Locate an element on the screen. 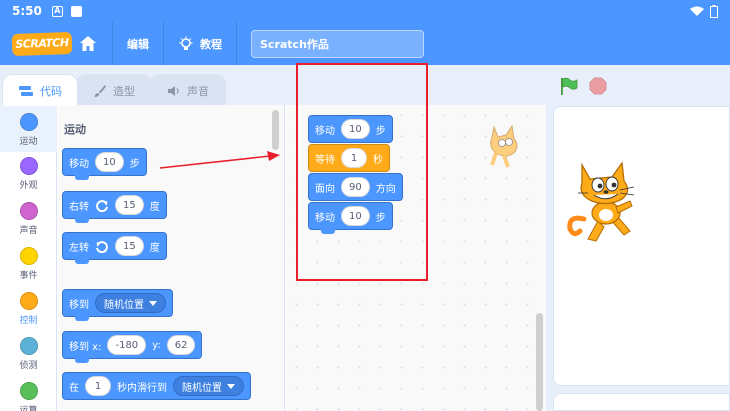  motion-dot-icon is located at coordinates (28, 122).